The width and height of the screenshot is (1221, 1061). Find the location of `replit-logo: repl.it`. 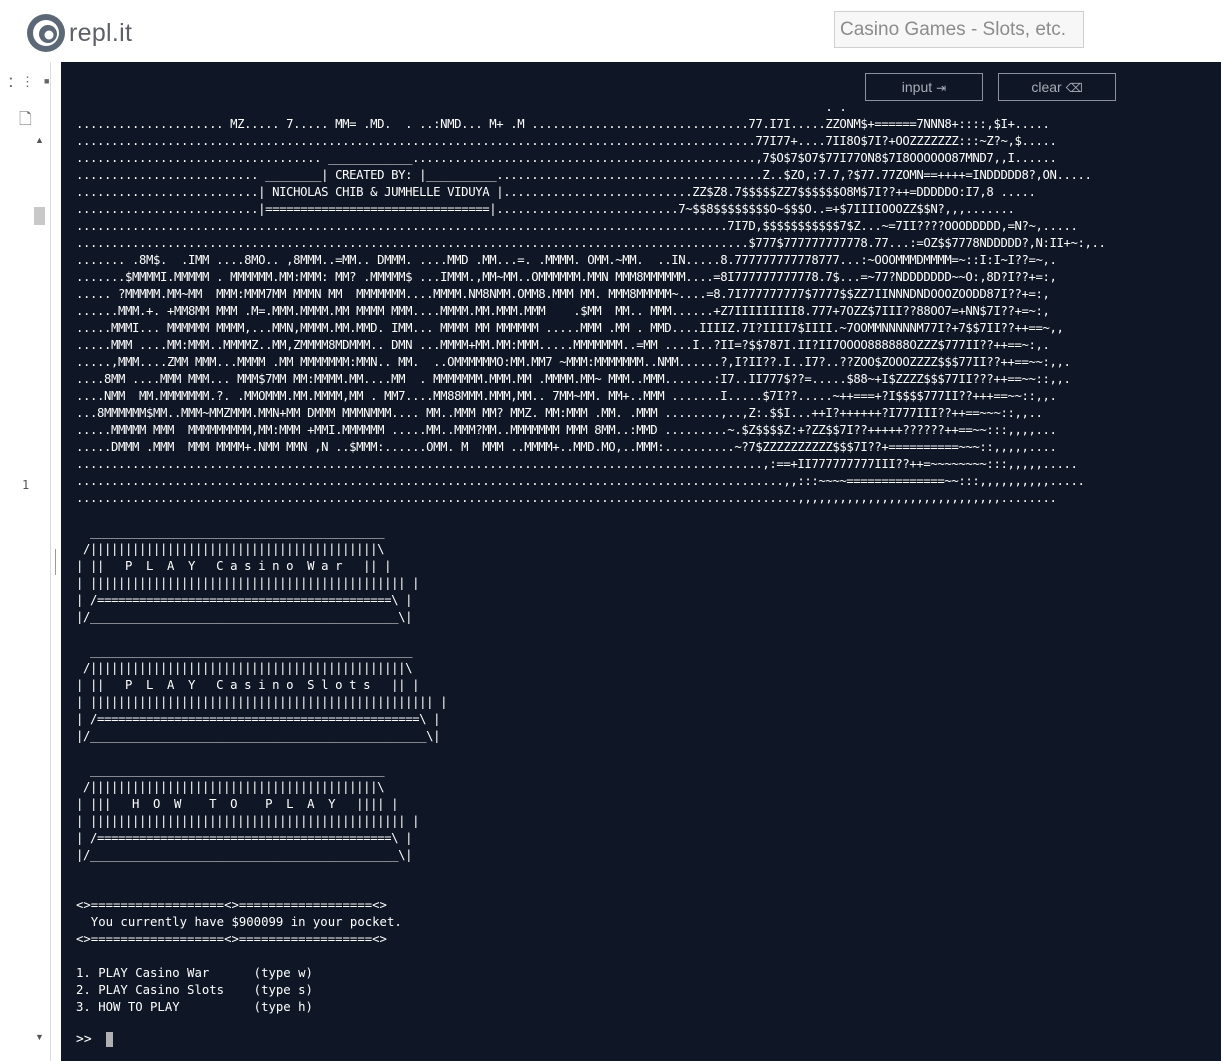

replit-logo: repl.it is located at coordinates (79, 33).